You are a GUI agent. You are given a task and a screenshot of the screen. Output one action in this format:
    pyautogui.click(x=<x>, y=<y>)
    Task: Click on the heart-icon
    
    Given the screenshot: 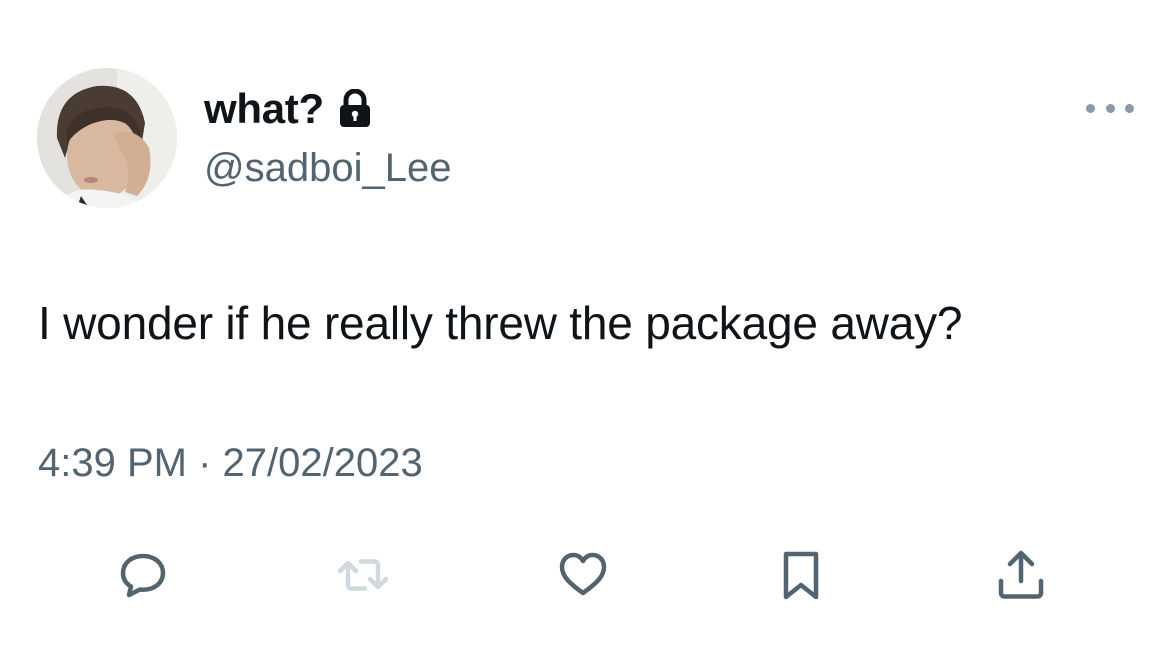 What is the action you would take?
    pyautogui.click(x=583, y=574)
    